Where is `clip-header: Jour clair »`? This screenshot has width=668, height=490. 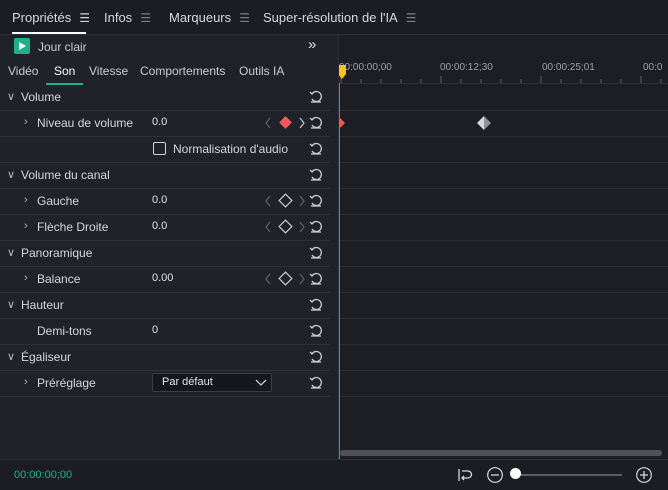
clip-header: Jour clair » is located at coordinates (169, 47).